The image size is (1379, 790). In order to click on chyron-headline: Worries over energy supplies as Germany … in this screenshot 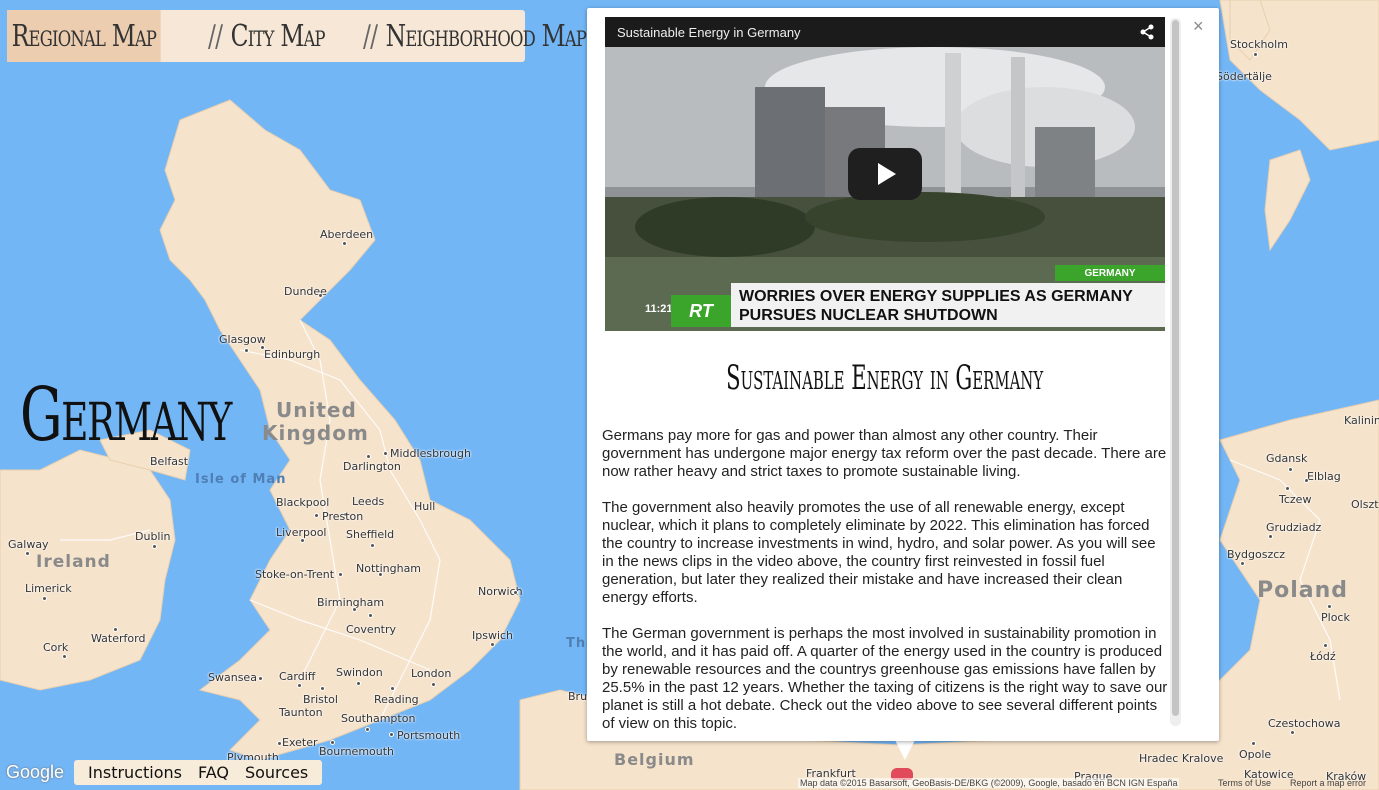, I will do `click(948, 305)`.